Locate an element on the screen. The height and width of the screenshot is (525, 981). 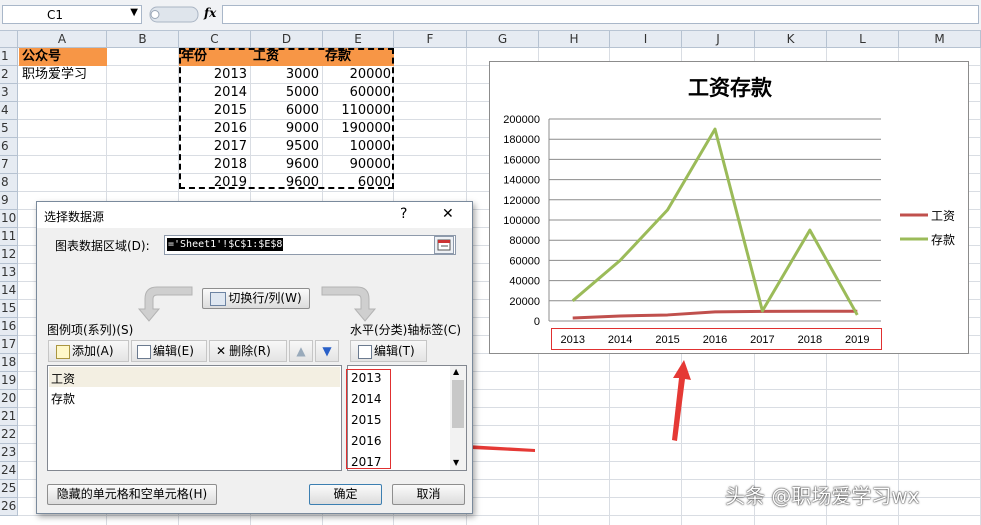
switch-icon is located at coordinates (218, 298).